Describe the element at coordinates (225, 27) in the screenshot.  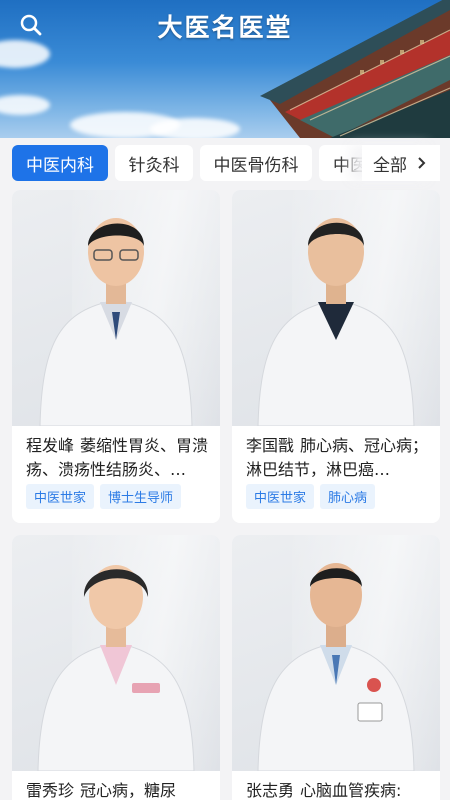
I see `page-title: 大医名医堂` at that location.